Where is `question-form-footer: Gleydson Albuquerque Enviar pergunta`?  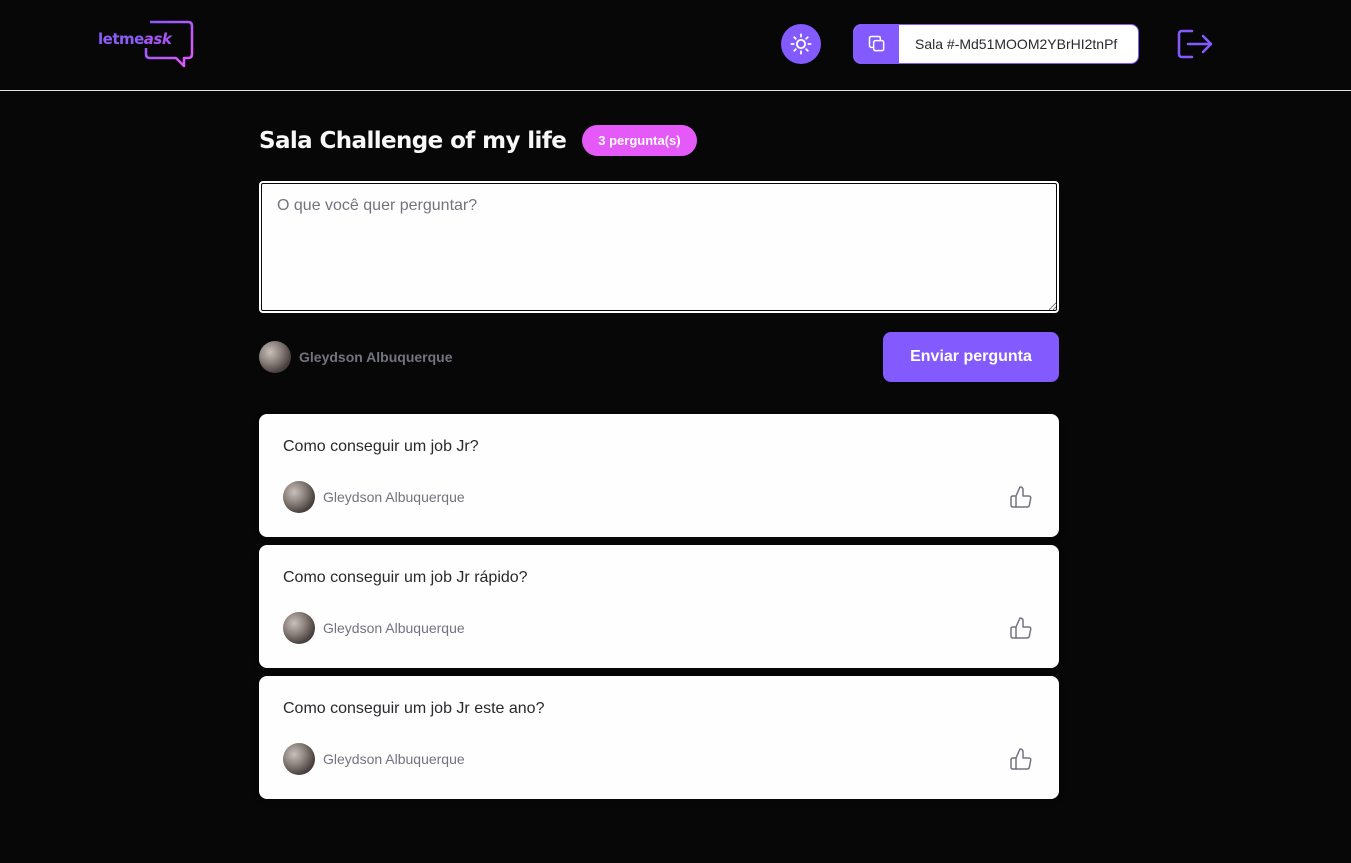
question-form-footer: Gleydson Albuquerque Enviar pergunta is located at coordinates (659, 357).